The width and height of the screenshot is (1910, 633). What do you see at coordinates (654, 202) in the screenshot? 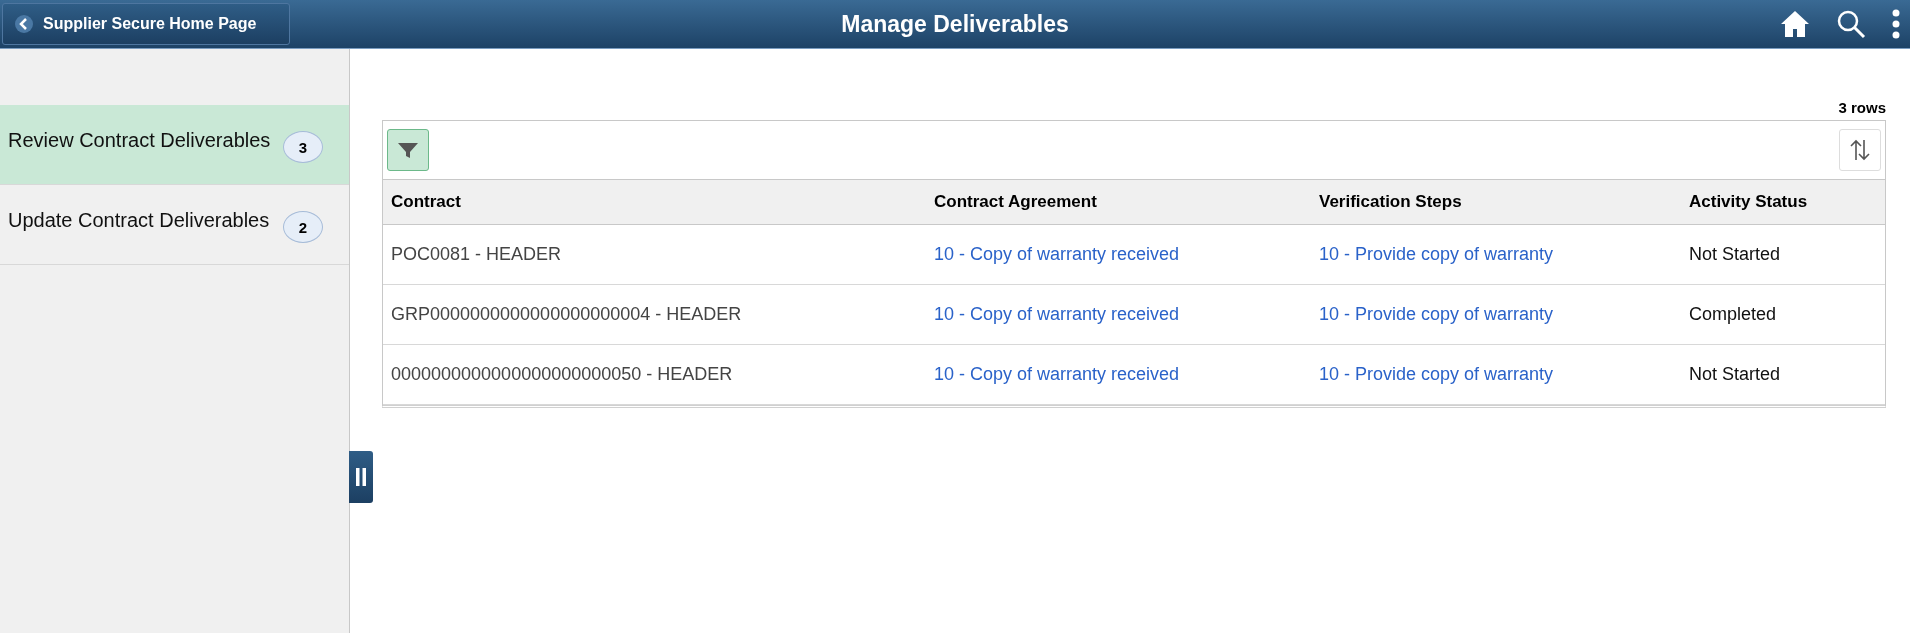
I see `column-header: Contract` at bounding box center [654, 202].